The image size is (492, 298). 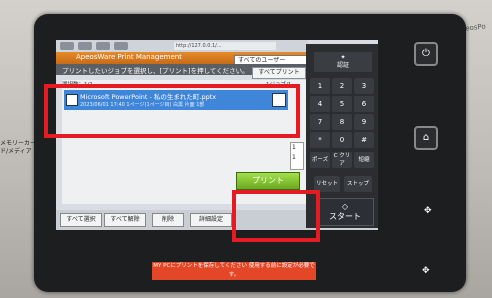 What do you see at coordinates (428, 211) in the screenshot?
I see `nfc-icon: ✥` at bounding box center [428, 211].